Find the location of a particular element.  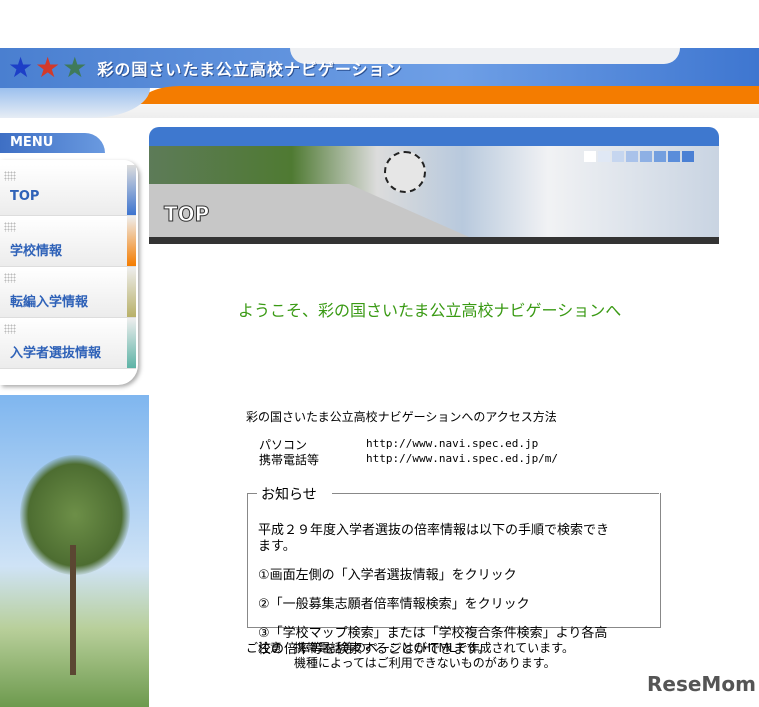

notice-line: ます。 is located at coordinates (277, 546).